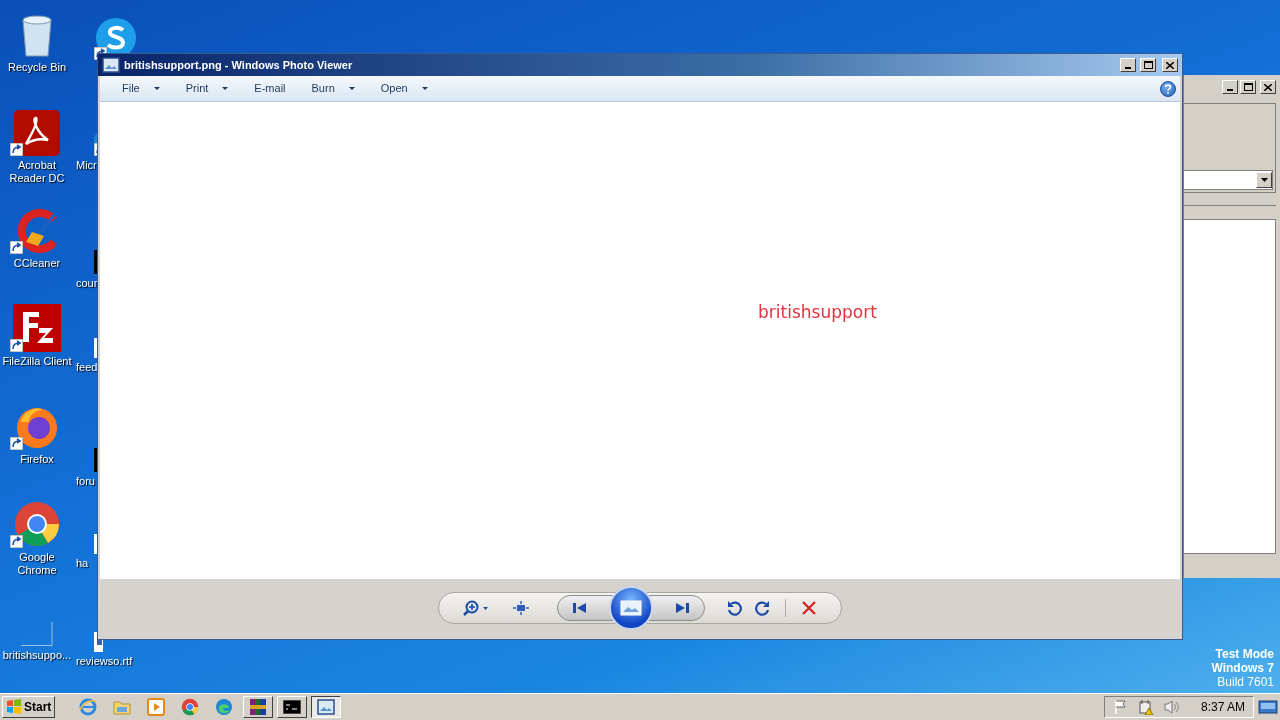 The width and height of the screenshot is (1280, 720). What do you see at coordinates (37, 361) in the screenshot?
I see `desktop-icon-label: FileZilla Client` at bounding box center [37, 361].